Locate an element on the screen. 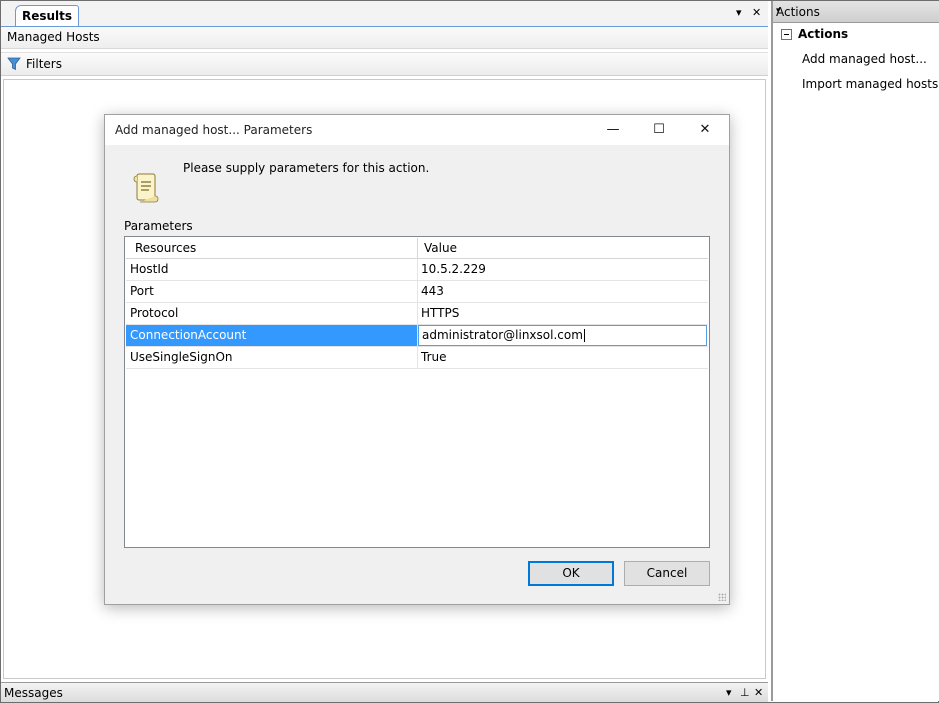 The image size is (939, 703). param-name: HostId is located at coordinates (272, 269).